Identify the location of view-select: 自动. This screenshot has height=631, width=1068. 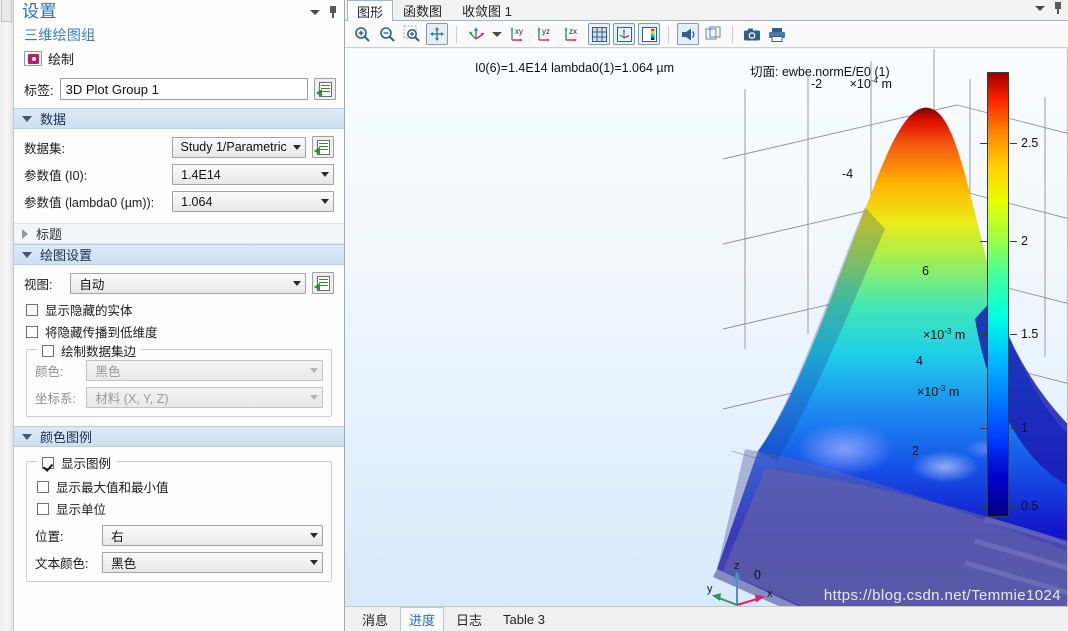
(188, 283).